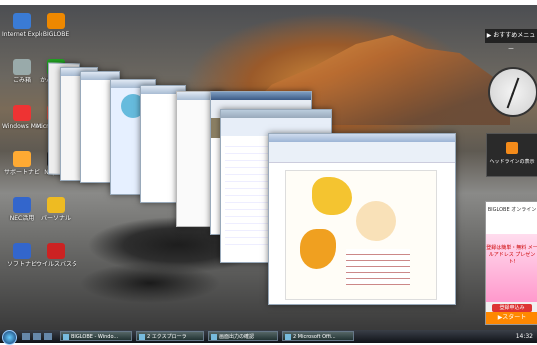 This screenshot has height=345, width=537. What do you see at coordinates (55, 218) in the screenshot?
I see `desktop-icon-label: パーソナル` at bounding box center [55, 218].